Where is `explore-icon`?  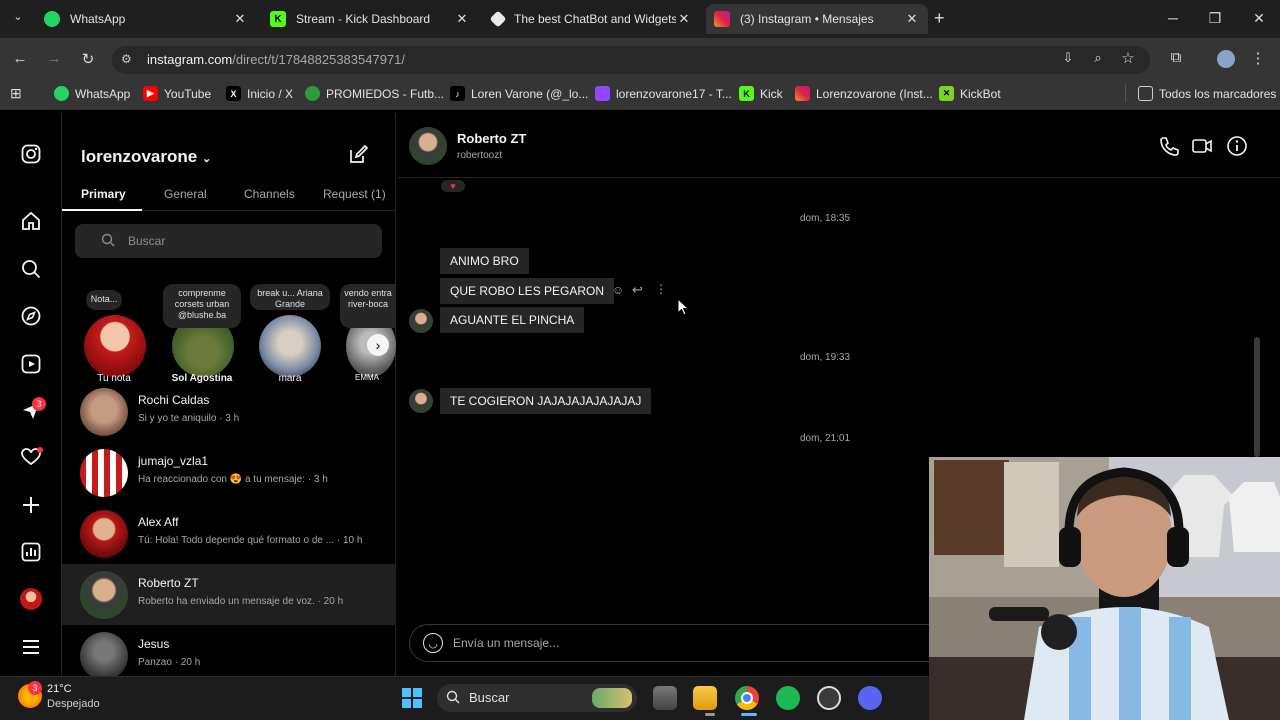 explore-icon is located at coordinates (31, 316).